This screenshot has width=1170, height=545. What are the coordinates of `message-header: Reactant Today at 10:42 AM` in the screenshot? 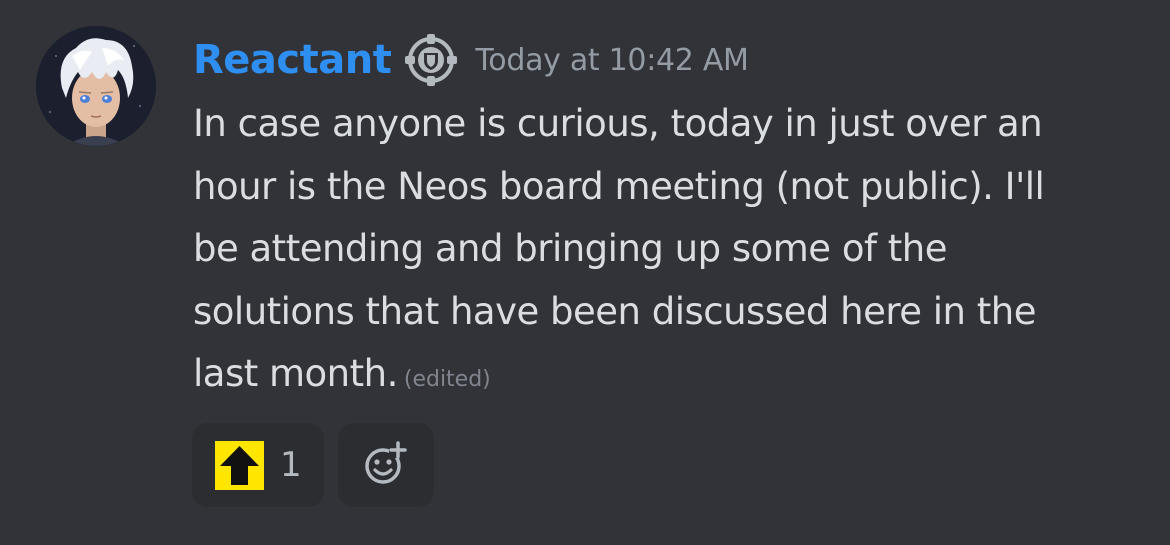 It's located at (471, 60).